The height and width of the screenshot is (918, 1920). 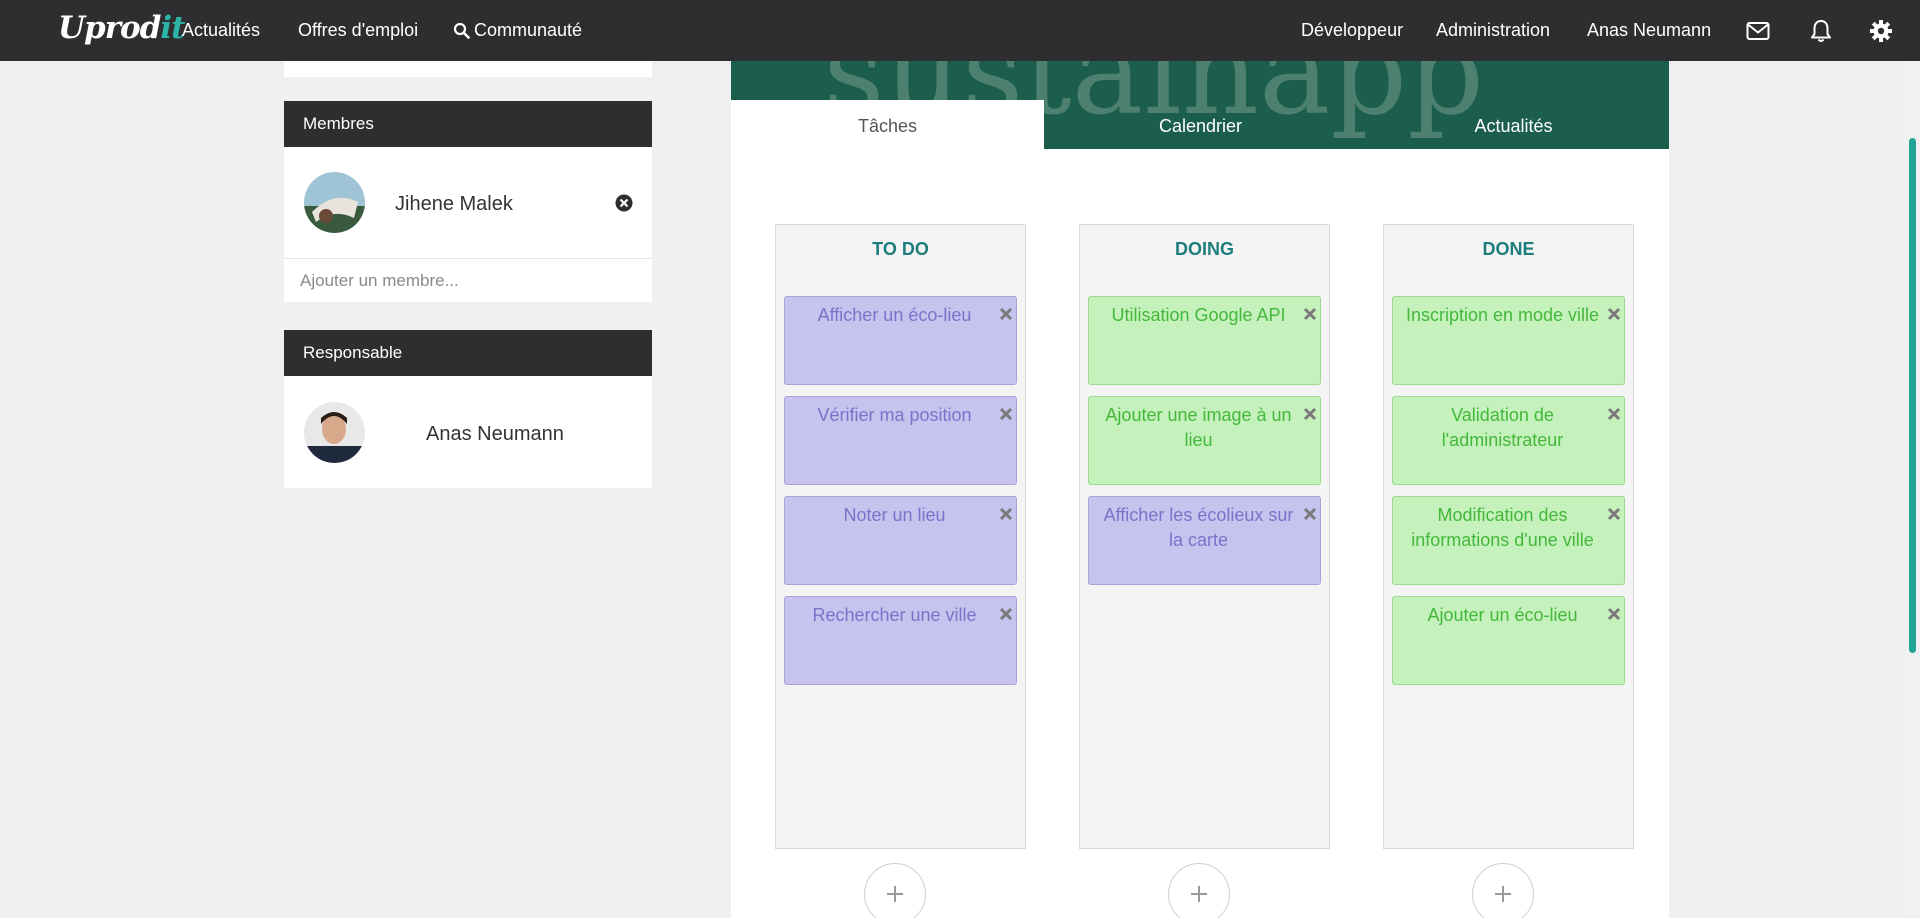 I want to click on brand-logo: Uprodit, so click(x=122, y=28).